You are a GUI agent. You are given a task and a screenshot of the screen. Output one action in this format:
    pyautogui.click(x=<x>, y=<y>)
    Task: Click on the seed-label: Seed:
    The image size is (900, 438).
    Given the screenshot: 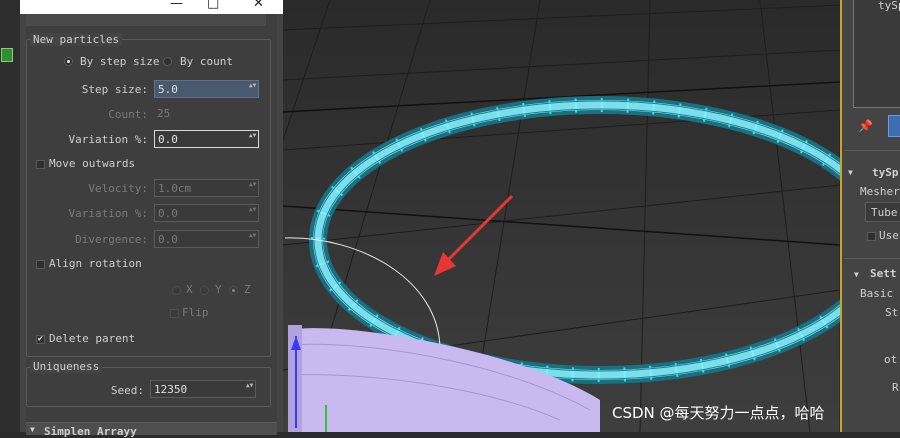 What is the action you would take?
    pyautogui.click(x=127, y=390)
    